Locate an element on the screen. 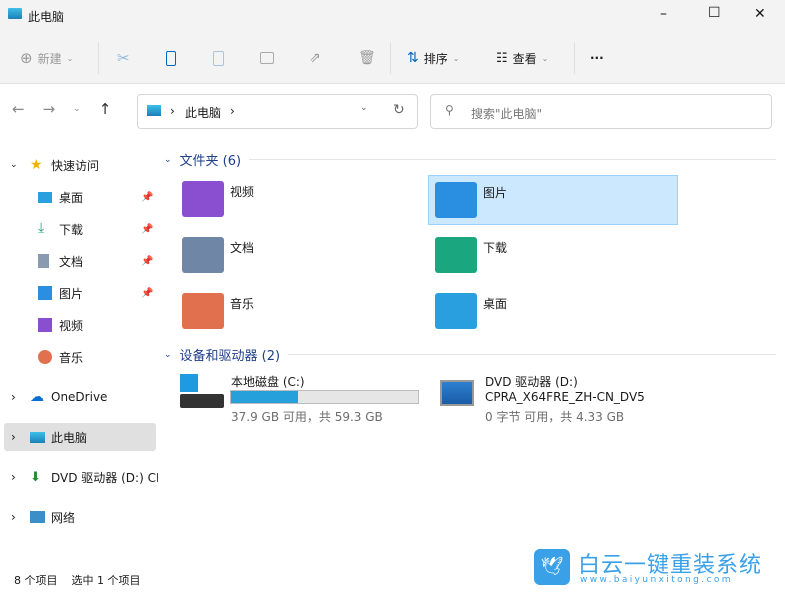 The image size is (785, 592). storage-bar is located at coordinates (324, 397).